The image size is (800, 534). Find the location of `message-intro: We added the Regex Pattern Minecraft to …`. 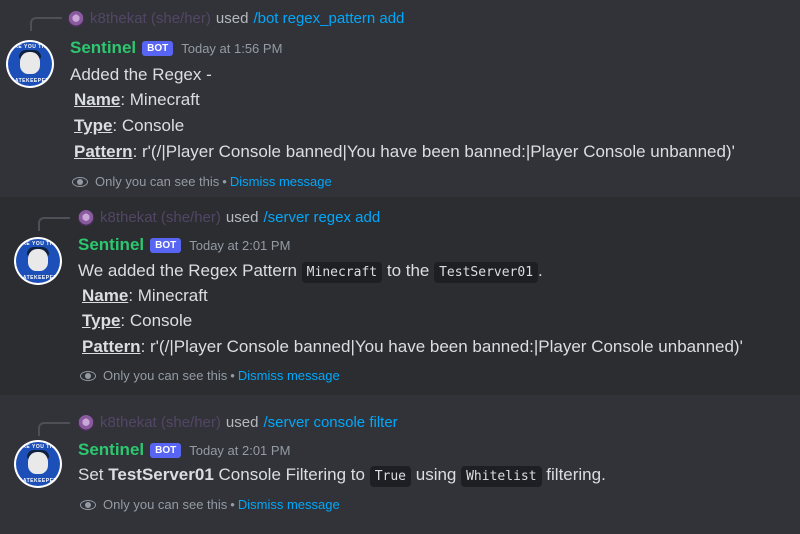

message-intro: We added the Regex Pattern Minecraft to … is located at coordinates (310, 272).